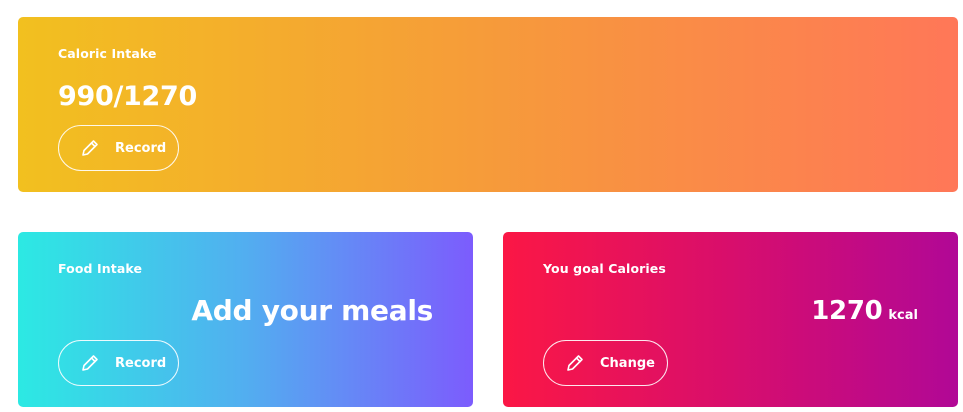 This screenshot has height=412, width=963. I want to click on add-meals-headline: Add your meals, so click(312, 310).